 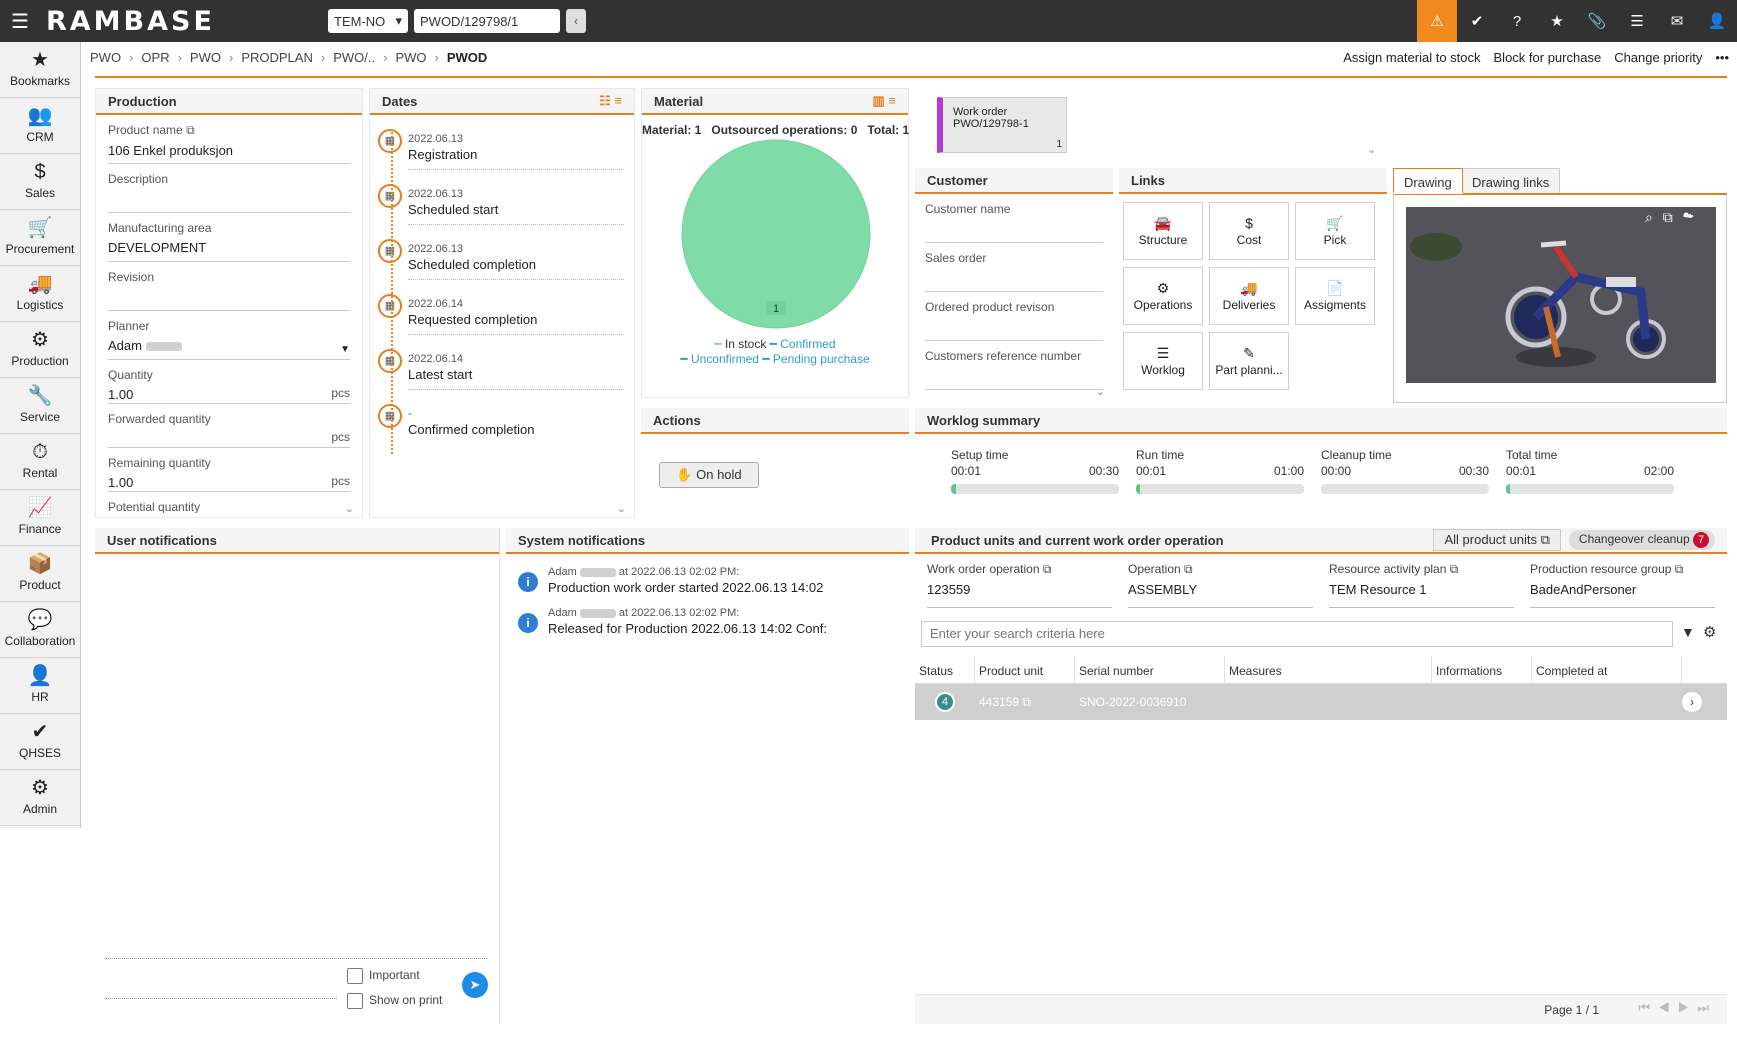 What do you see at coordinates (1335, 296) in the screenshot?
I see `assigments-button: 📄 Assigments` at bounding box center [1335, 296].